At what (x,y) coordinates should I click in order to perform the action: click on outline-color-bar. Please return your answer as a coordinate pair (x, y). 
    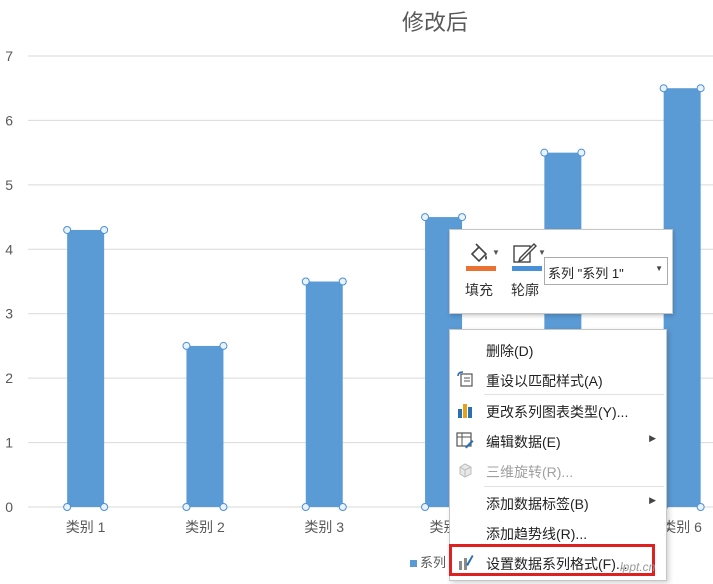
    Looking at the image, I should click on (527, 268).